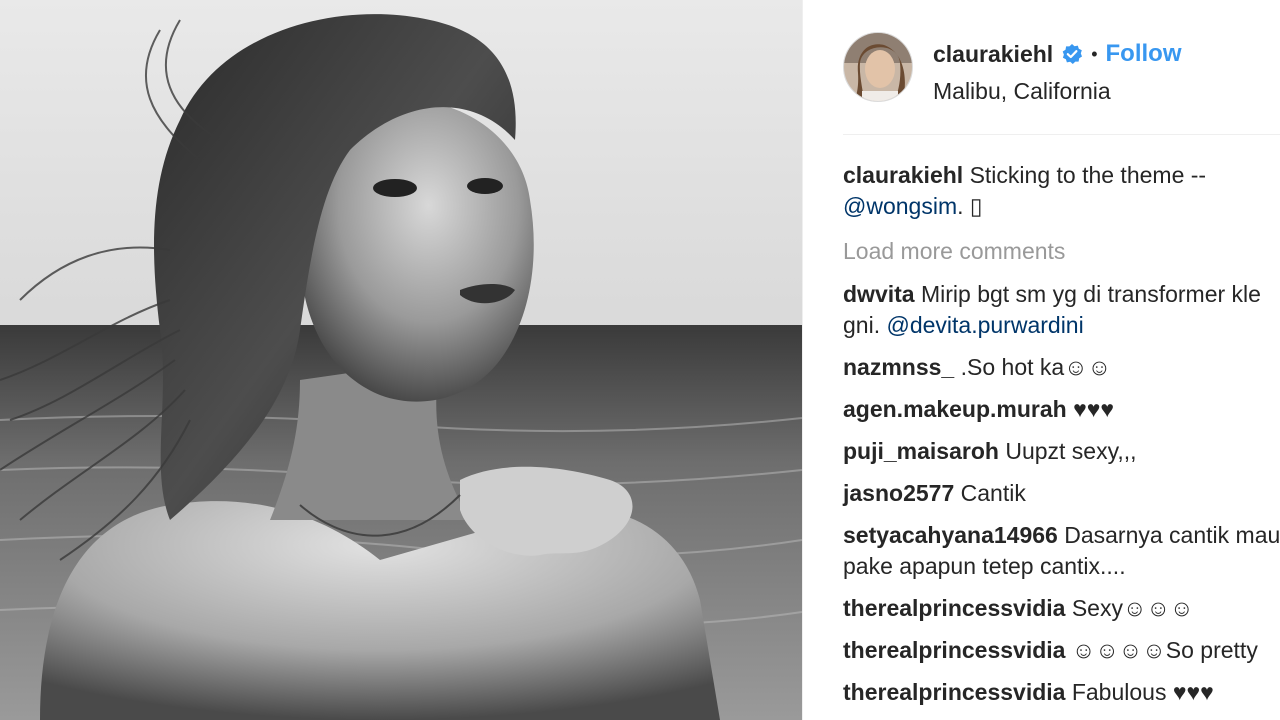 Image resolution: width=1280 pixels, height=720 pixels. Describe the element at coordinates (993, 493) in the screenshot. I see `comment-text: Cantik` at that location.